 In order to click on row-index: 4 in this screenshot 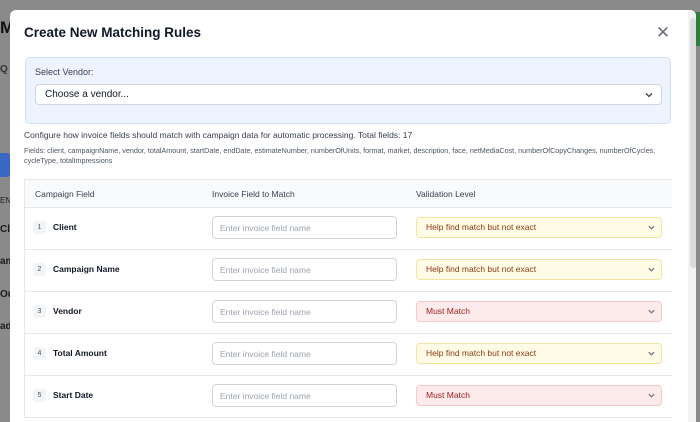, I will do `click(39, 353)`.